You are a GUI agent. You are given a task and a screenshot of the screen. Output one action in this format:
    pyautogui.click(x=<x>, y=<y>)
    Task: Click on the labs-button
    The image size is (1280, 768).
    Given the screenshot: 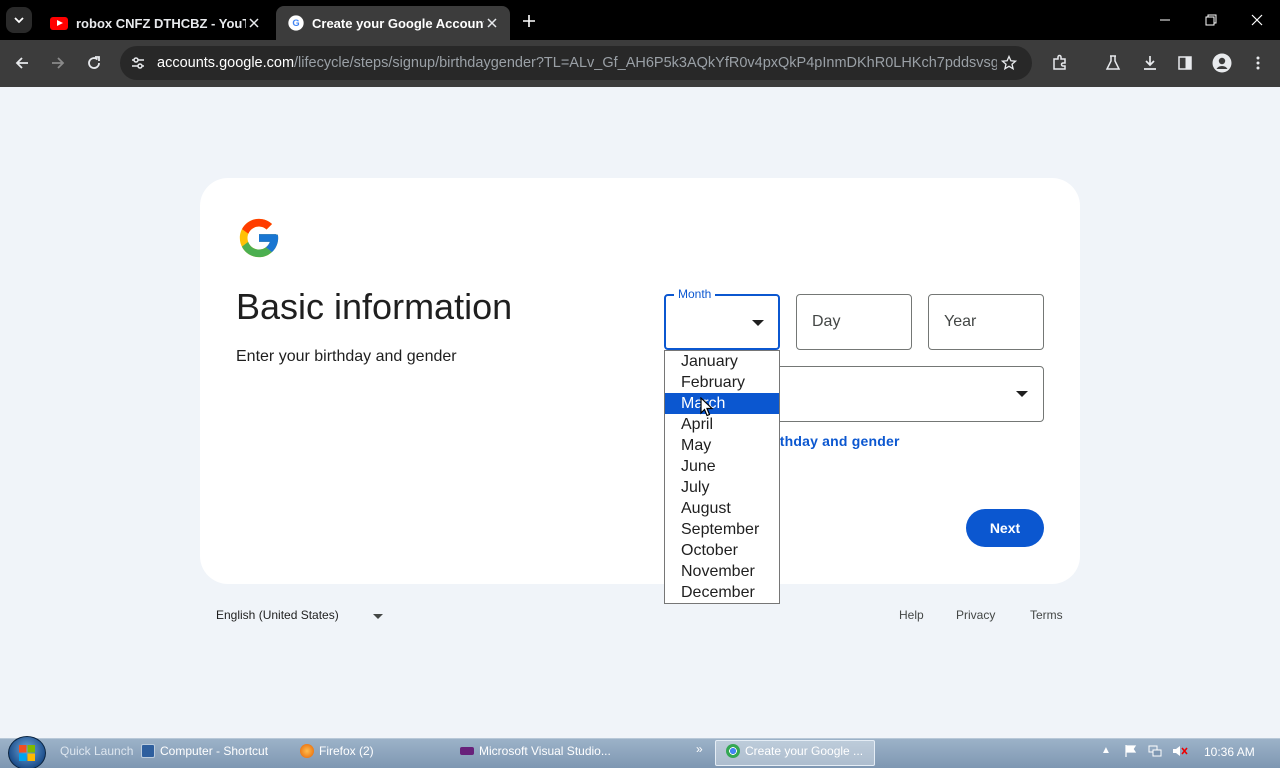 What is the action you would take?
    pyautogui.click(x=1113, y=63)
    